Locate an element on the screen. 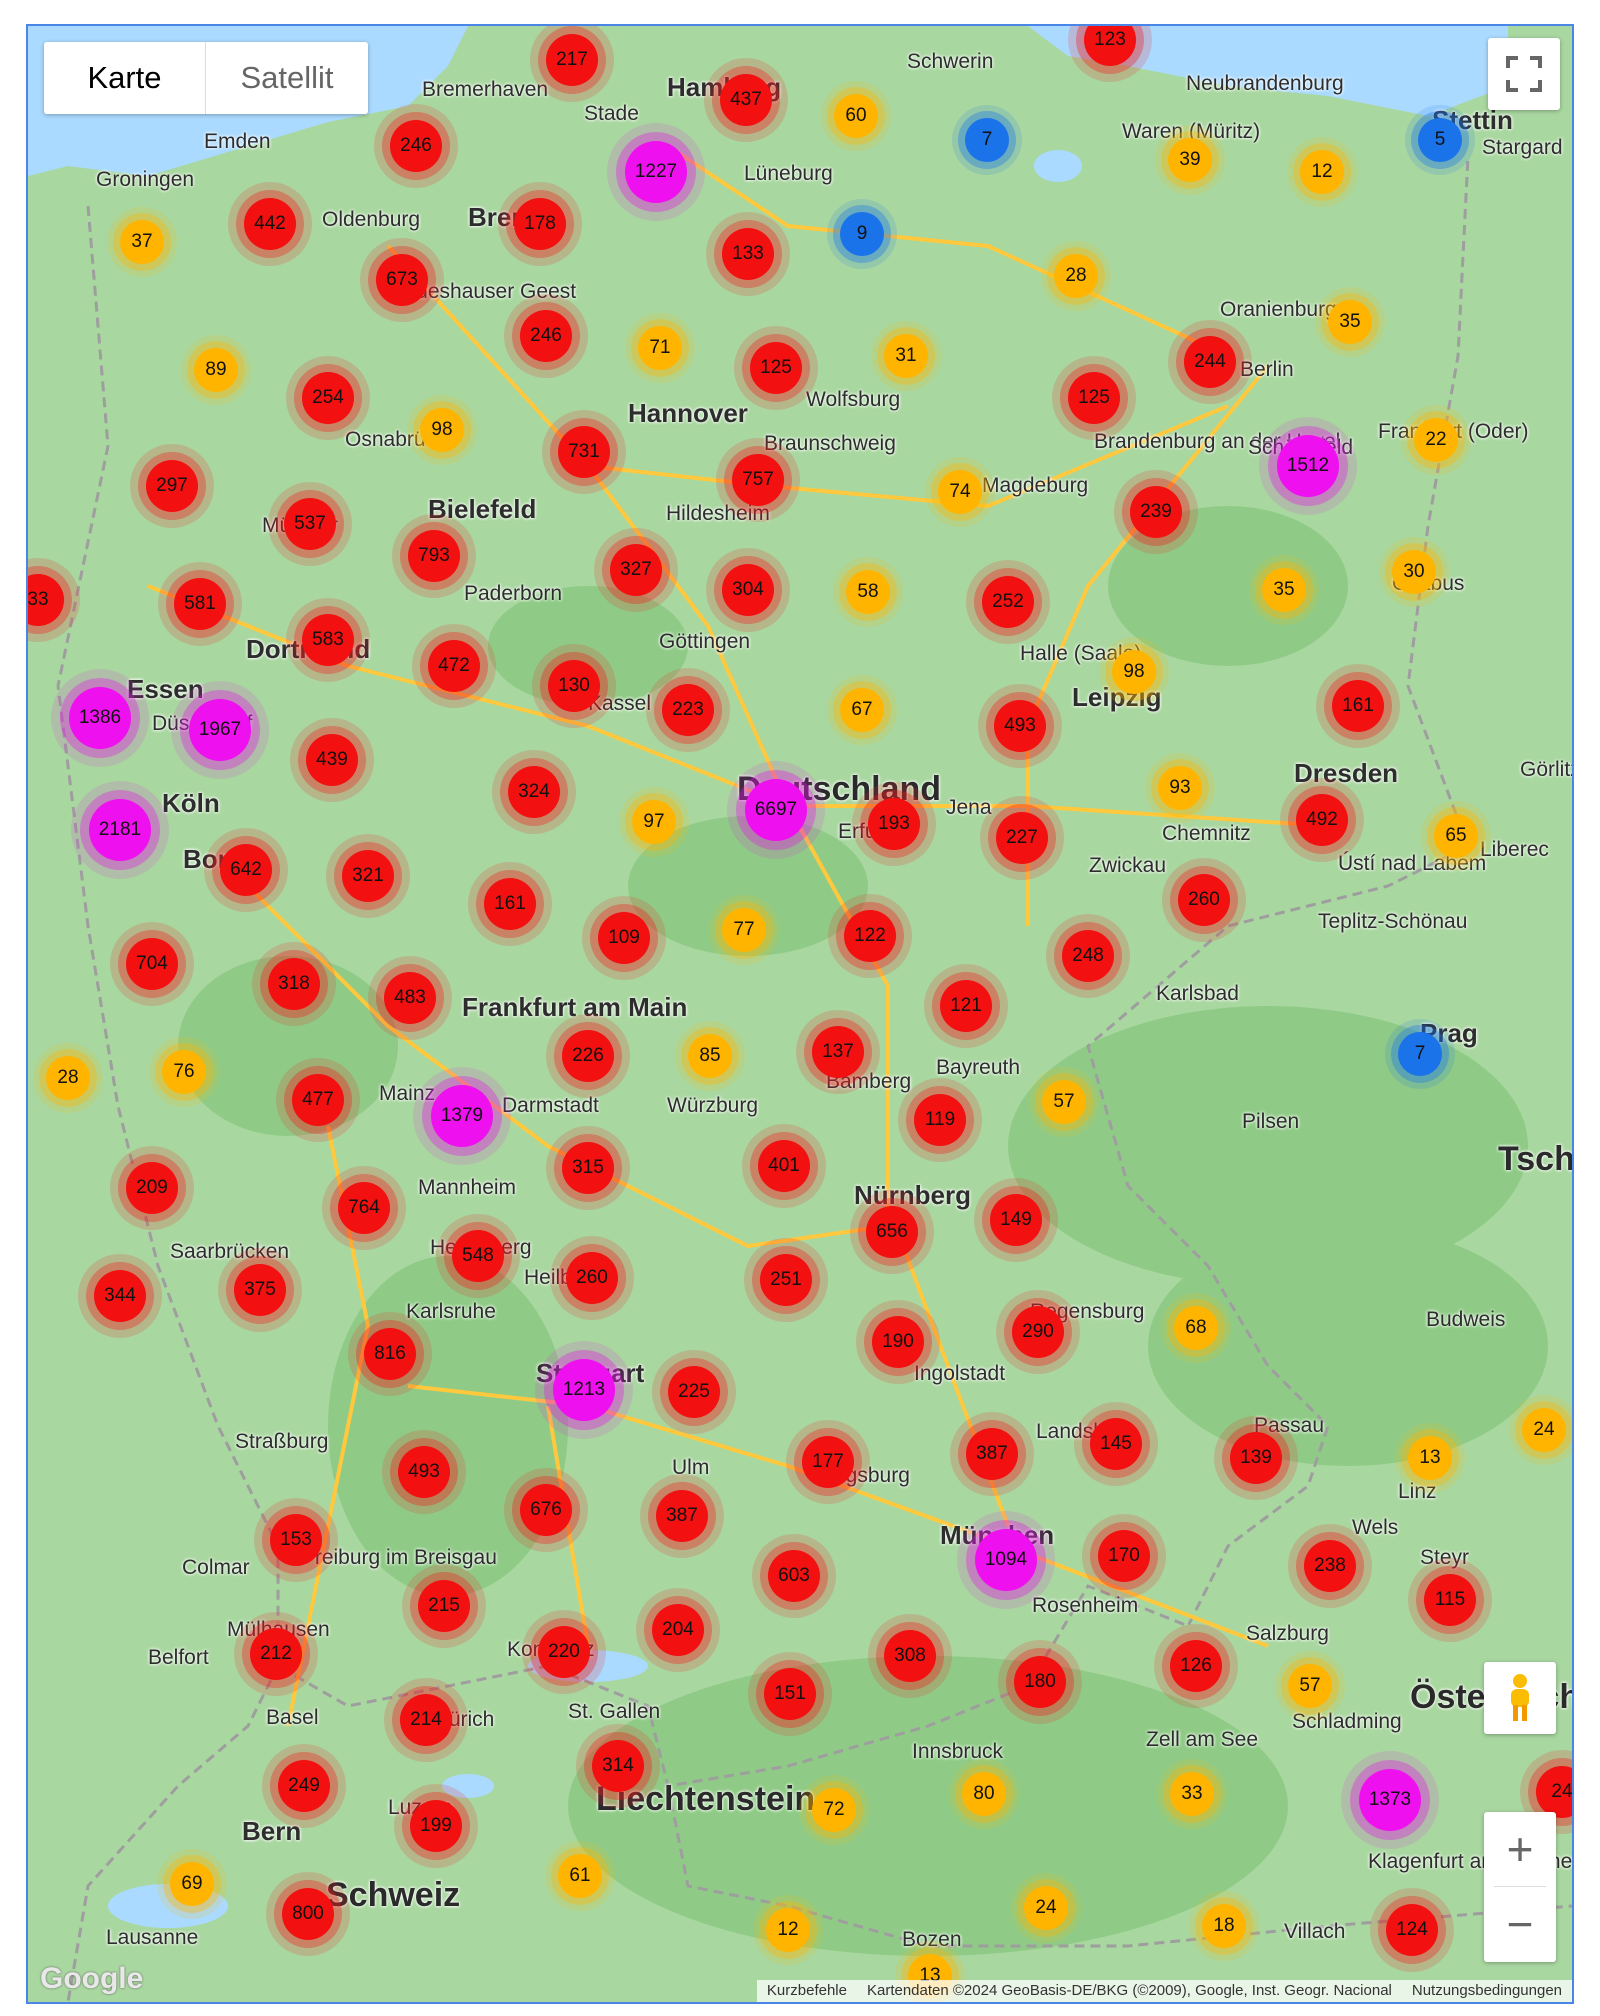 The image size is (1600, 2016). marker-cluster-red: 793 is located at coordinates (434, 556).